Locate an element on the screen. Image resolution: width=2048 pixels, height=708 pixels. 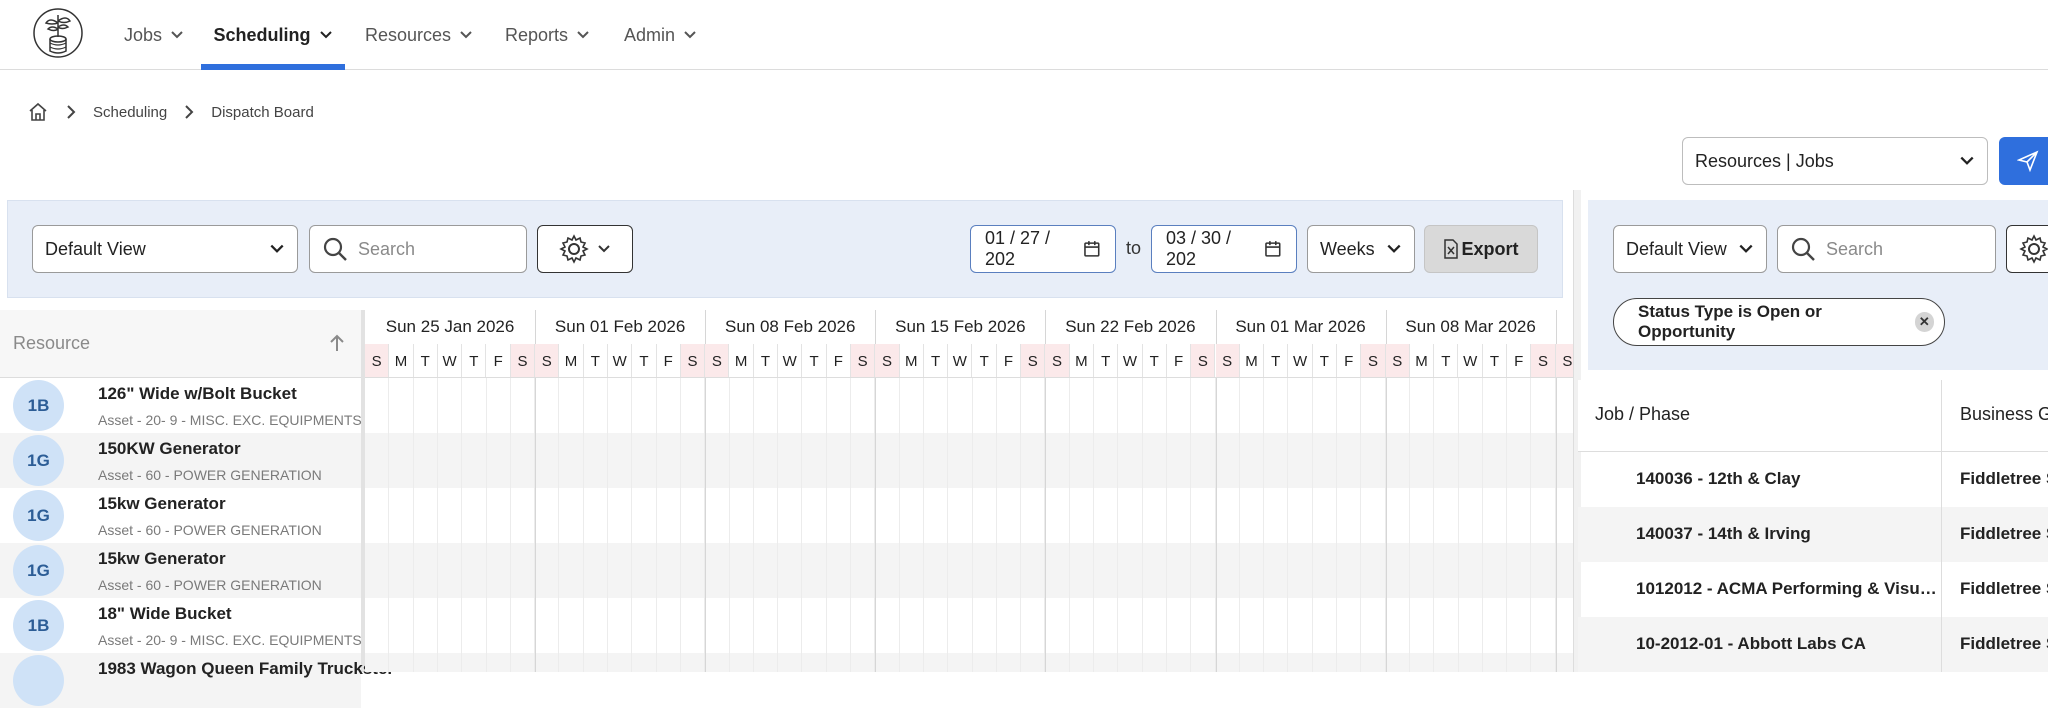
jobs-settings-button is located at coordinates (2027, 249).